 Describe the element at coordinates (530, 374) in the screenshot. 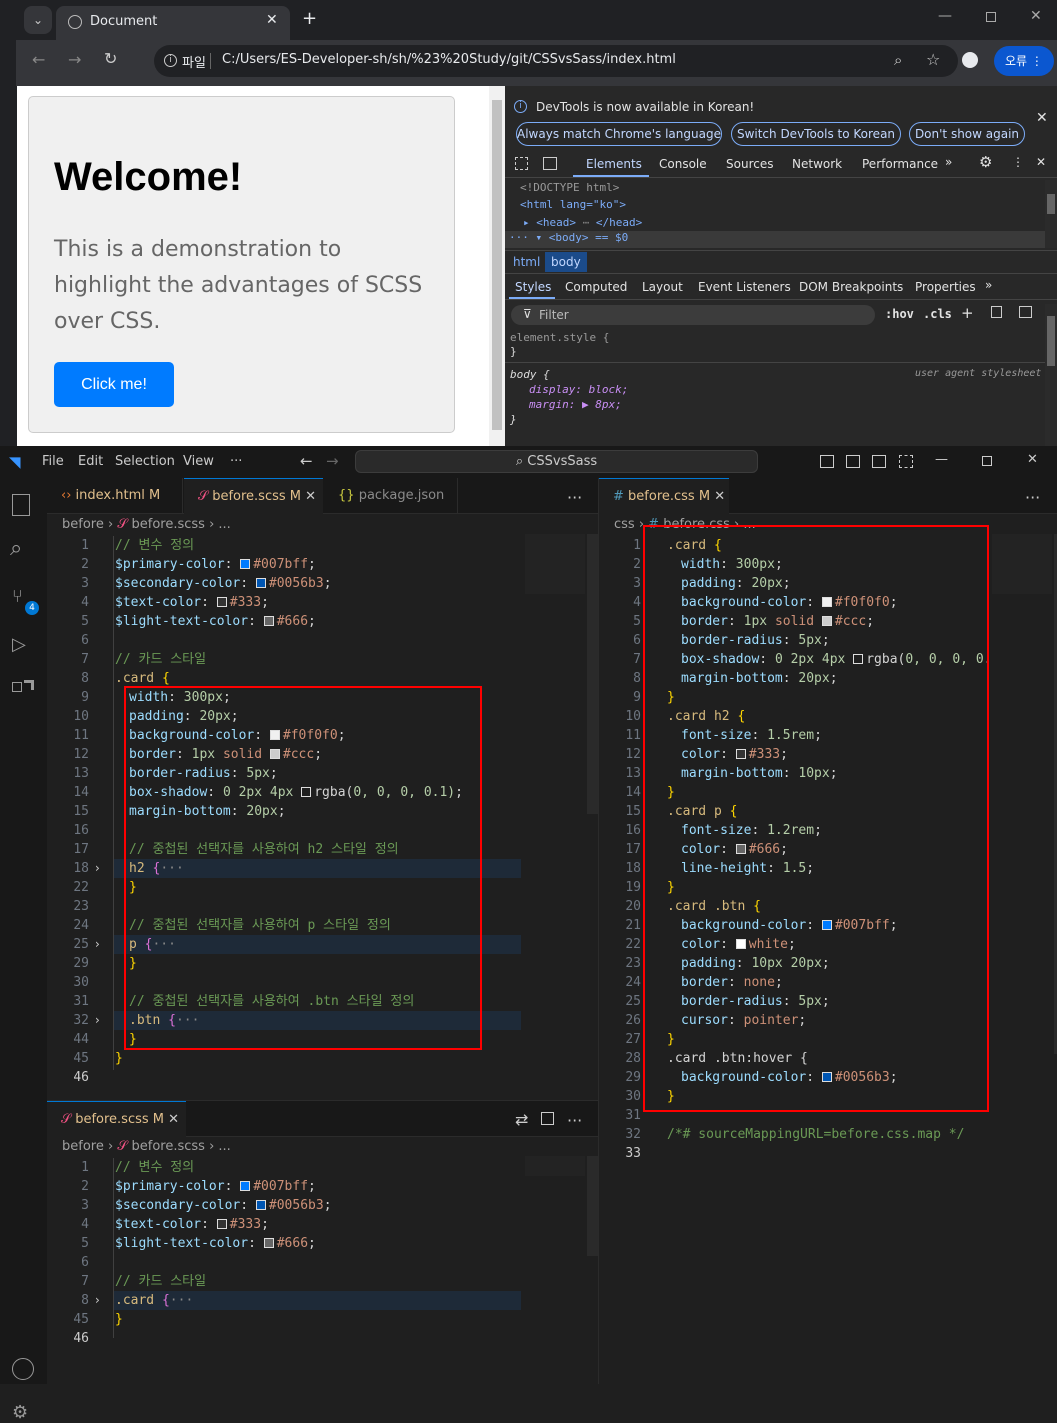

I see `body-rule-selector: body {` at that location.